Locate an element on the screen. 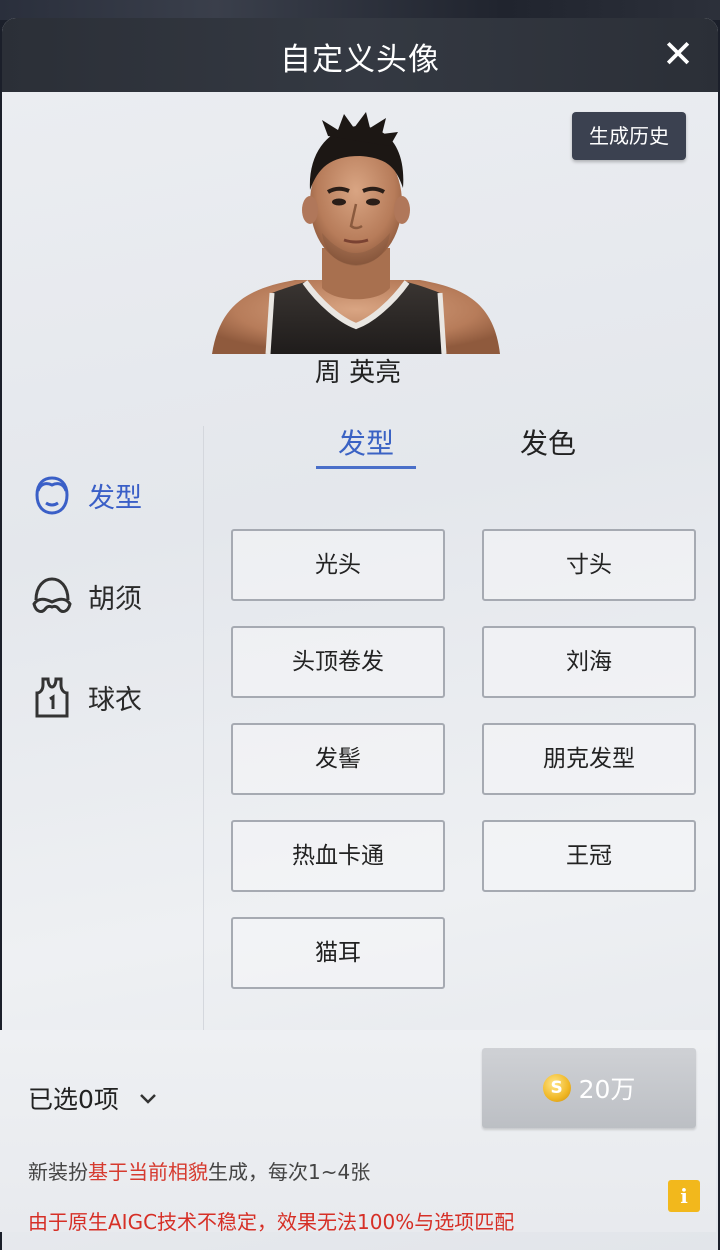  aigc-warning: 由于原生AIGC技术不稳定，效果无法100%与选项匹配 is located at coordinates (271, 1222).